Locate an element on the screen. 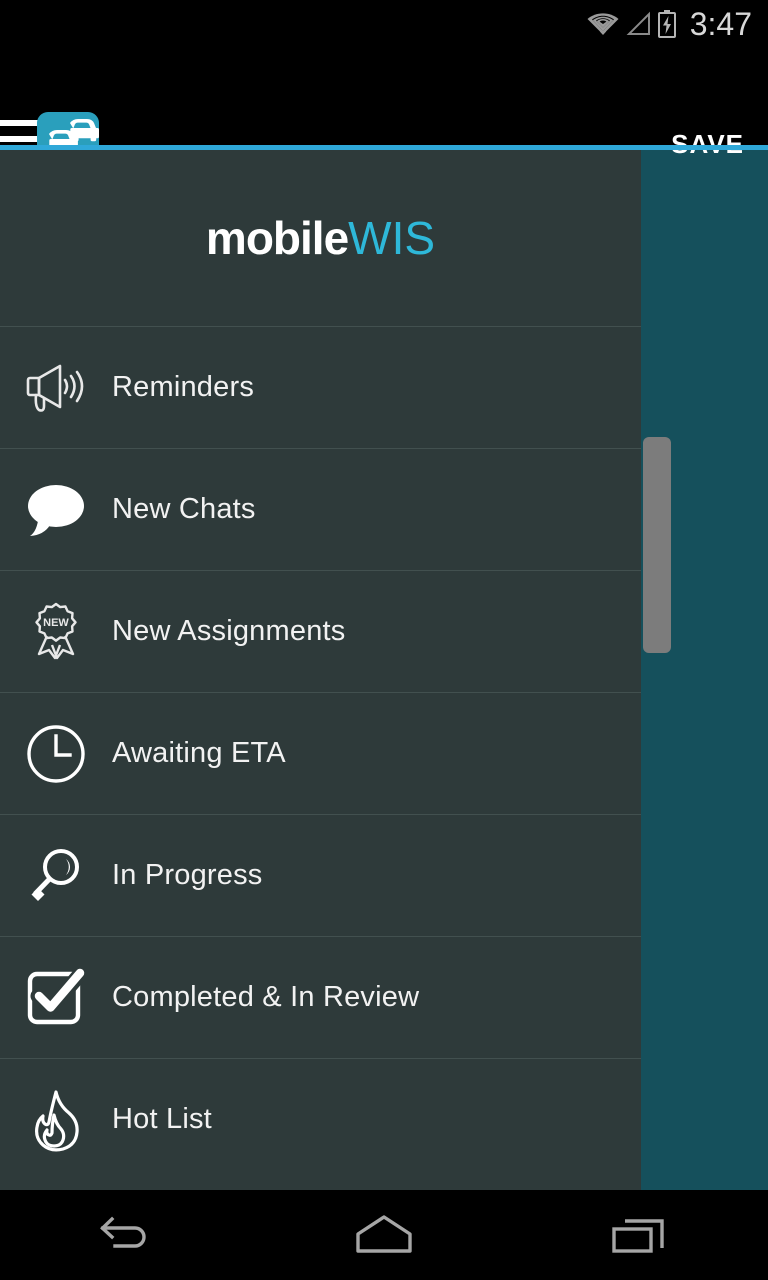 This screenshot has height=1280, width=768. back-arrow-icon is located at coordinates (123, 1232).